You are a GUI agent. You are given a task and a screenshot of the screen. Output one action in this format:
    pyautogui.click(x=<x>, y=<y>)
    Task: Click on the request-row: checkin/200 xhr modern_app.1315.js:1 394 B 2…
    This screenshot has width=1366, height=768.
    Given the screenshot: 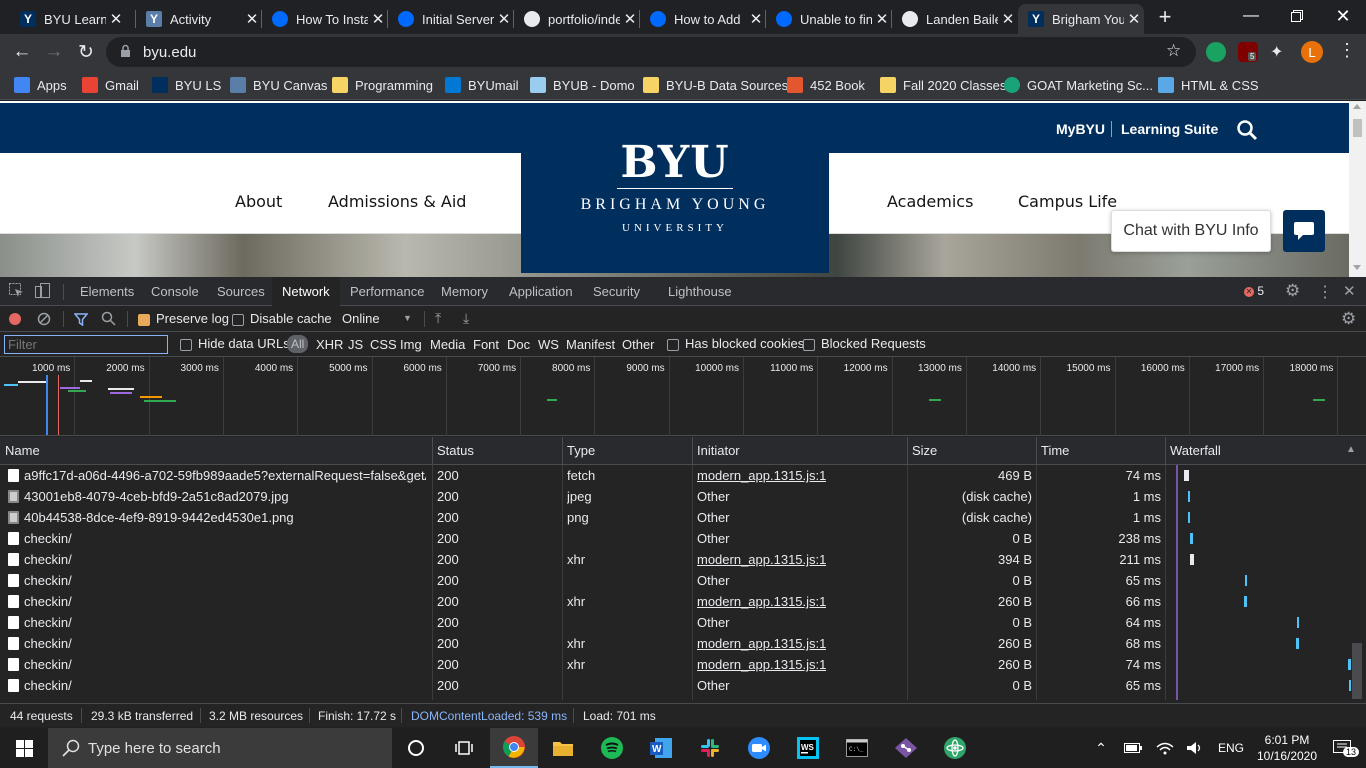 What is the action you would take?
    pyautogui.click(x=683, y=559)
    